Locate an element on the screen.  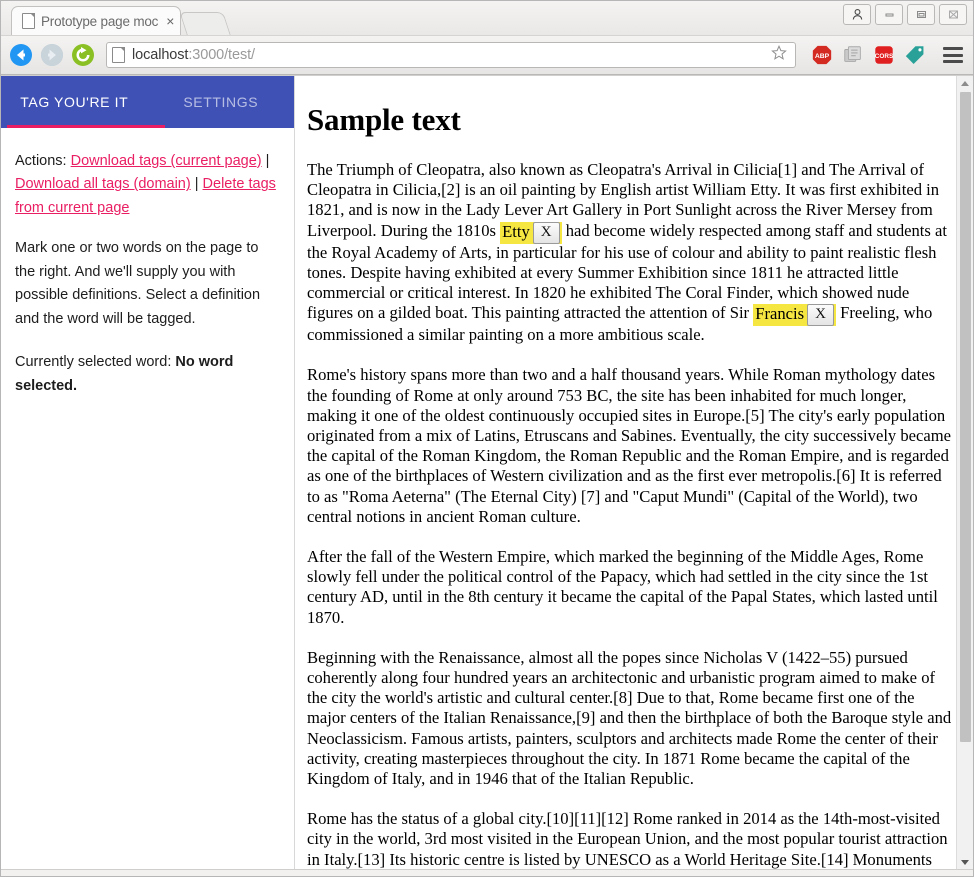
user-account-icon is located at coordinates (857, 14).